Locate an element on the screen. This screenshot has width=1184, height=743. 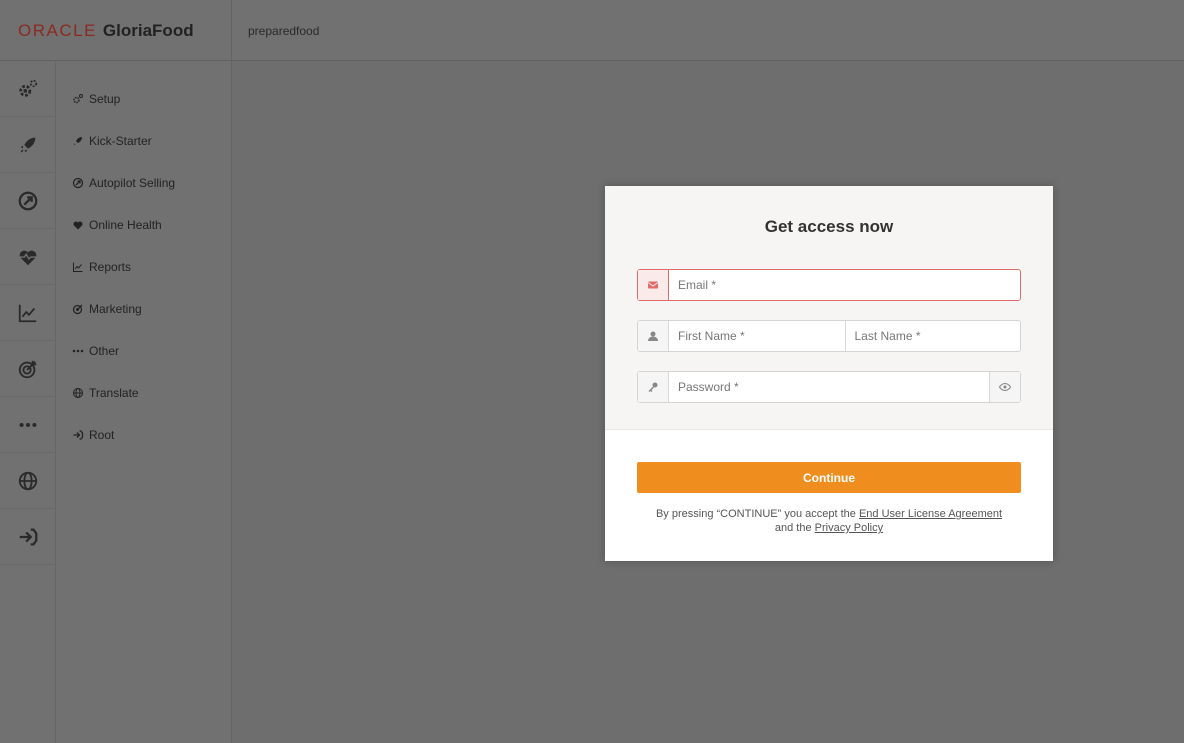
sidebar-item-label: Marketing is located at coordinates (115, 309).